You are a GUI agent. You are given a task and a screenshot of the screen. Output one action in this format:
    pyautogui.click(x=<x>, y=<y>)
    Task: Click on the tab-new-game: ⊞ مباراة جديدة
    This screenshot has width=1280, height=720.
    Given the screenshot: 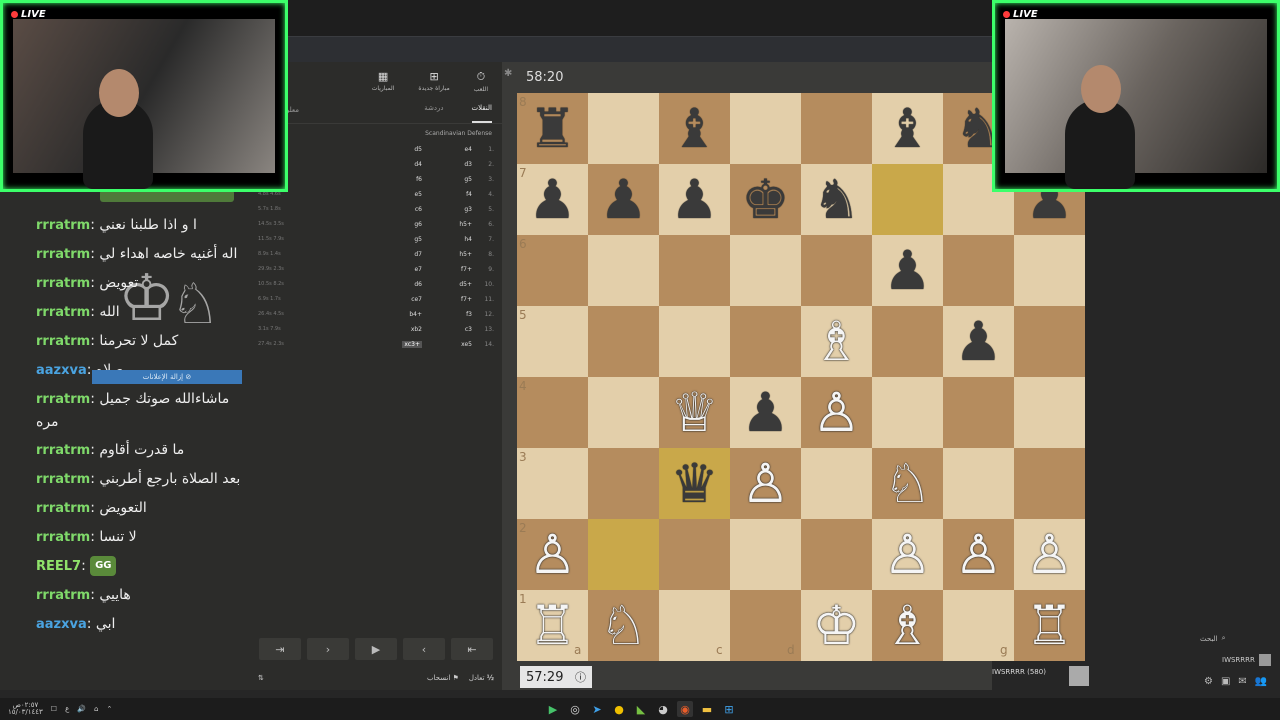 What is the action you would take?
    pyautogui.click(x=433, y=84)
    